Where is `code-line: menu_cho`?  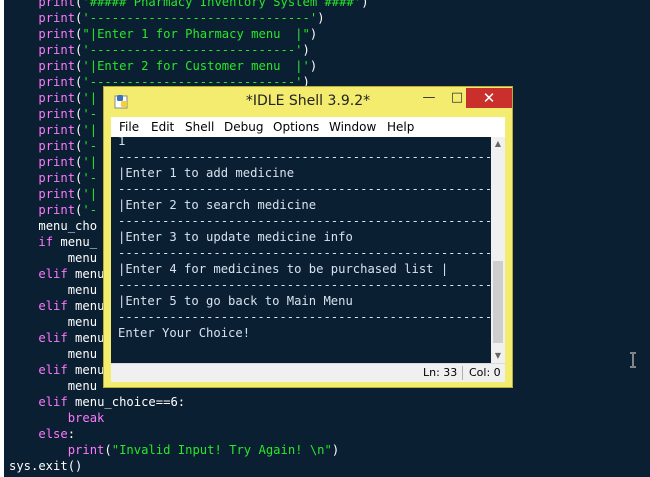
code-line: menu_cho is located at coordinates (53, 226).